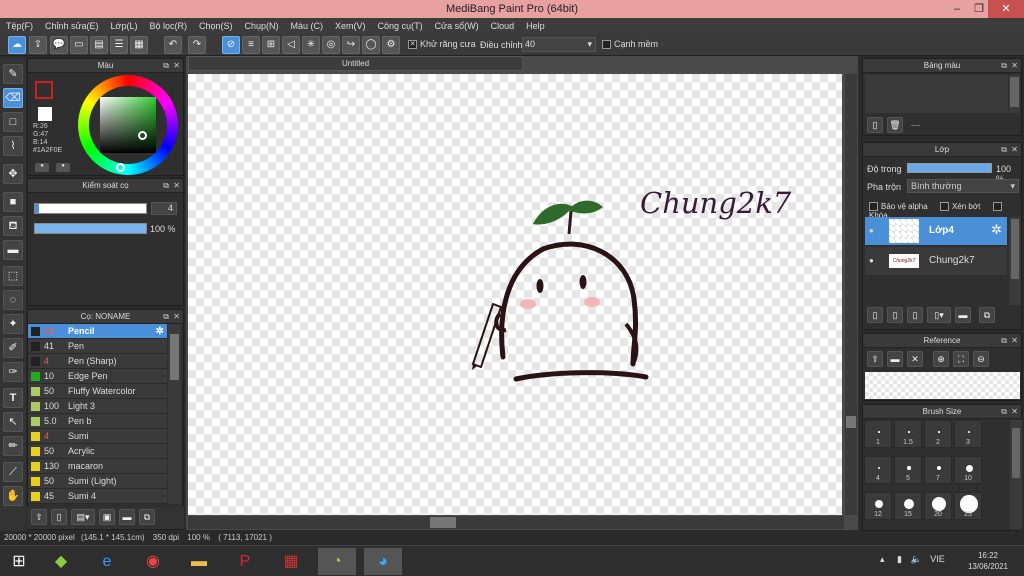  I want to click on perspective-snap-icon: ◁, so click(291, 45).